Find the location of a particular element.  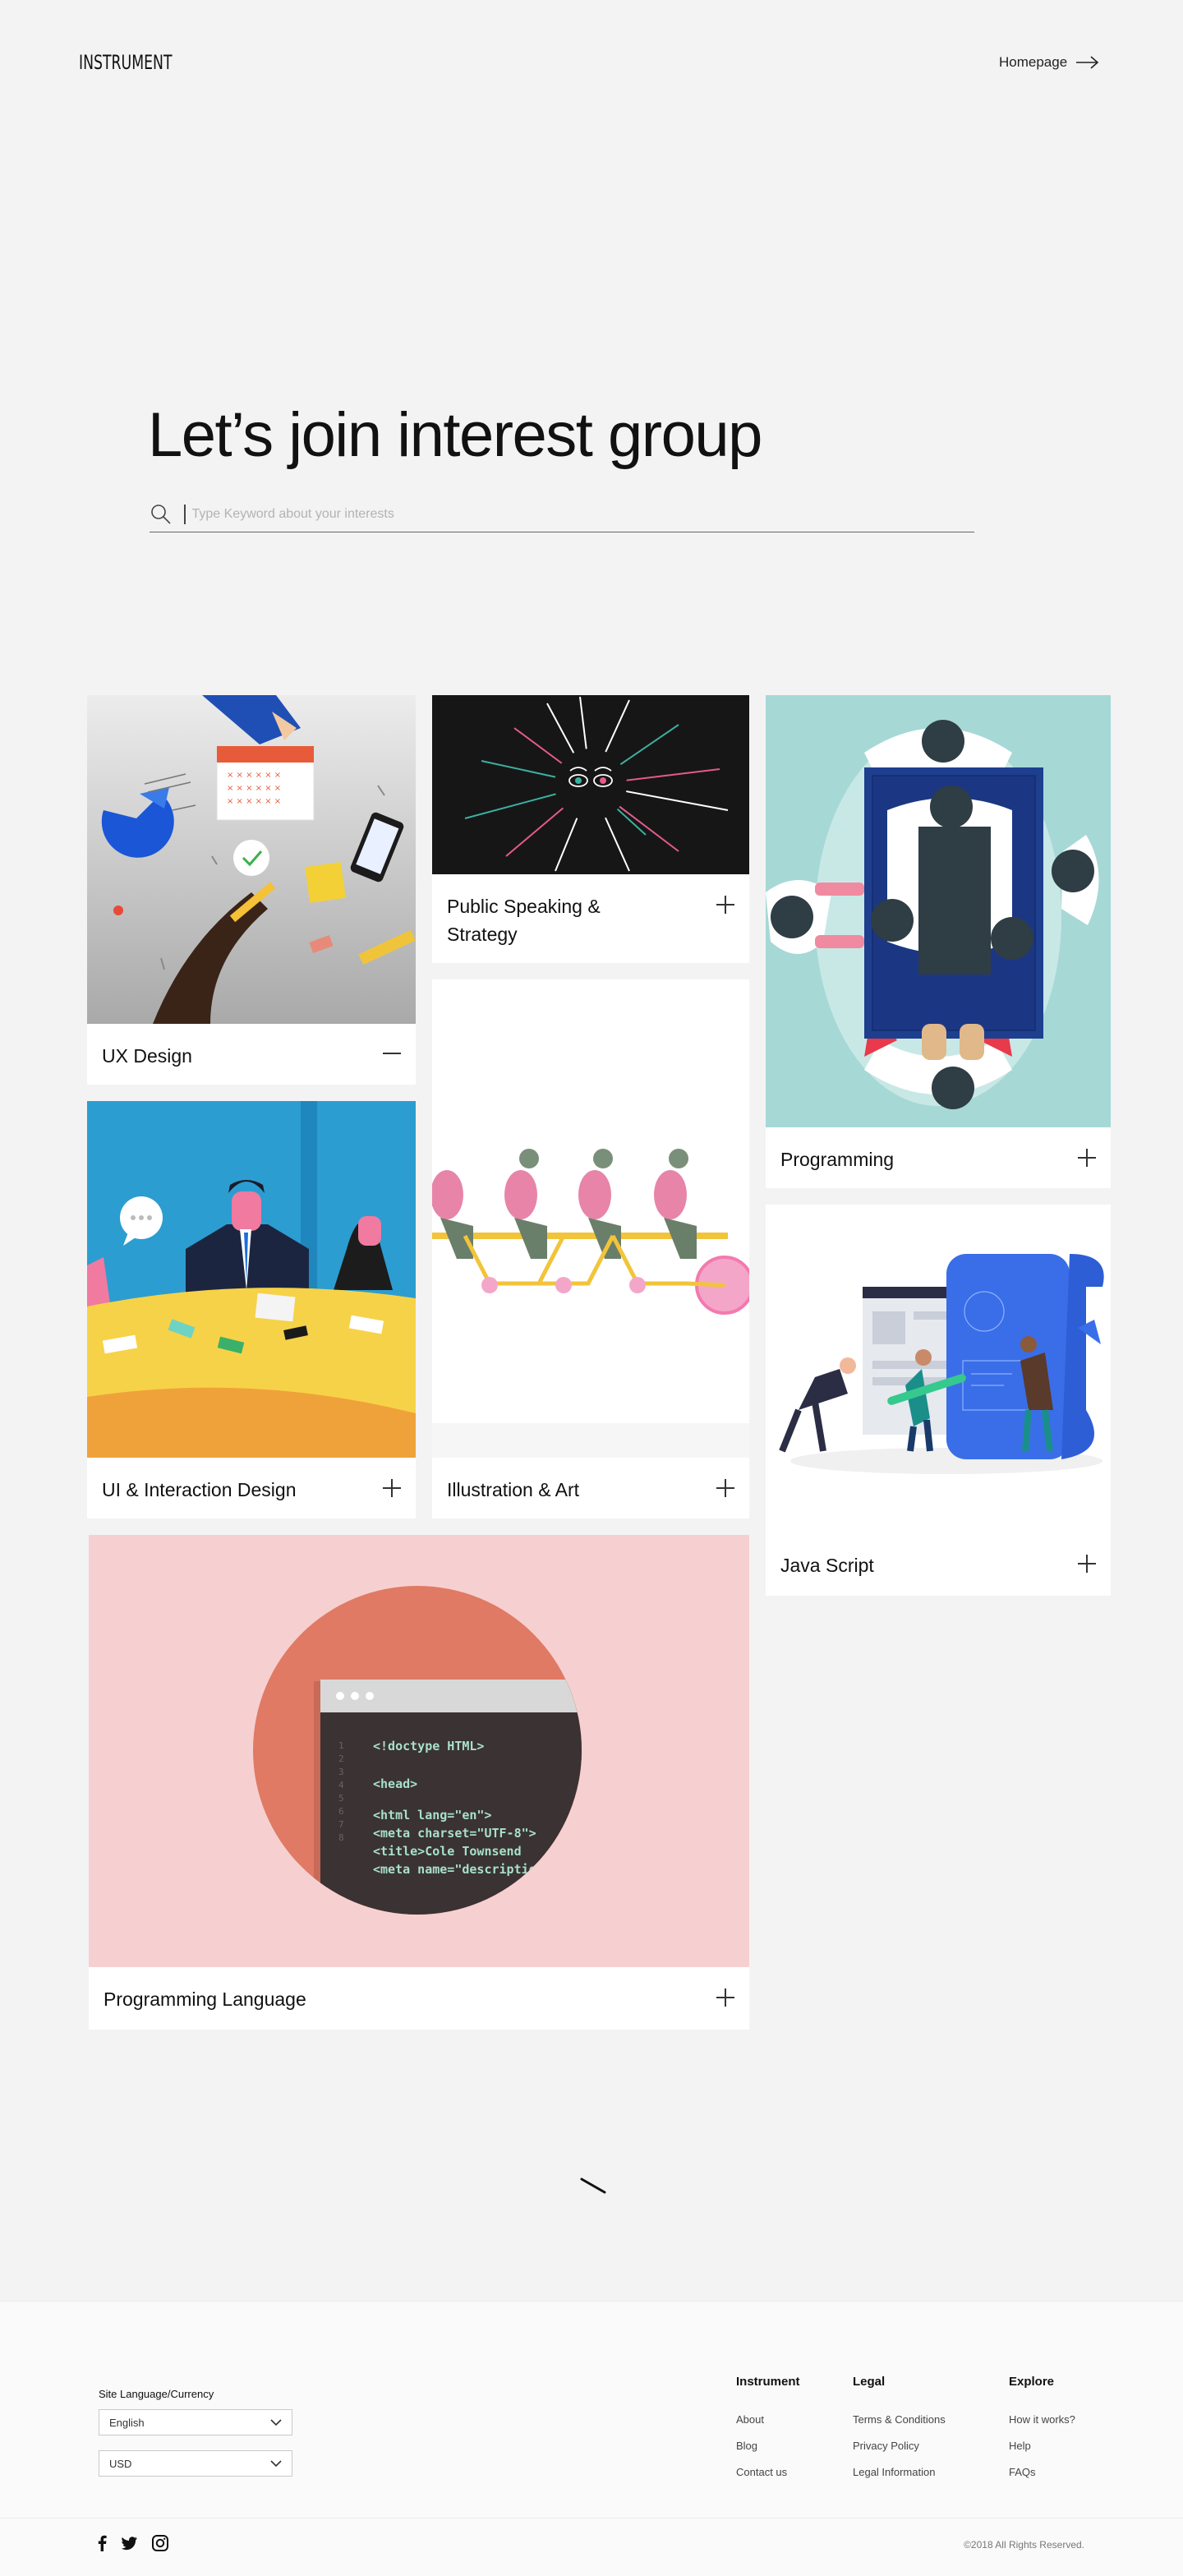

card-label: UI & Interaction Design is located at coordinates (199, 1489).